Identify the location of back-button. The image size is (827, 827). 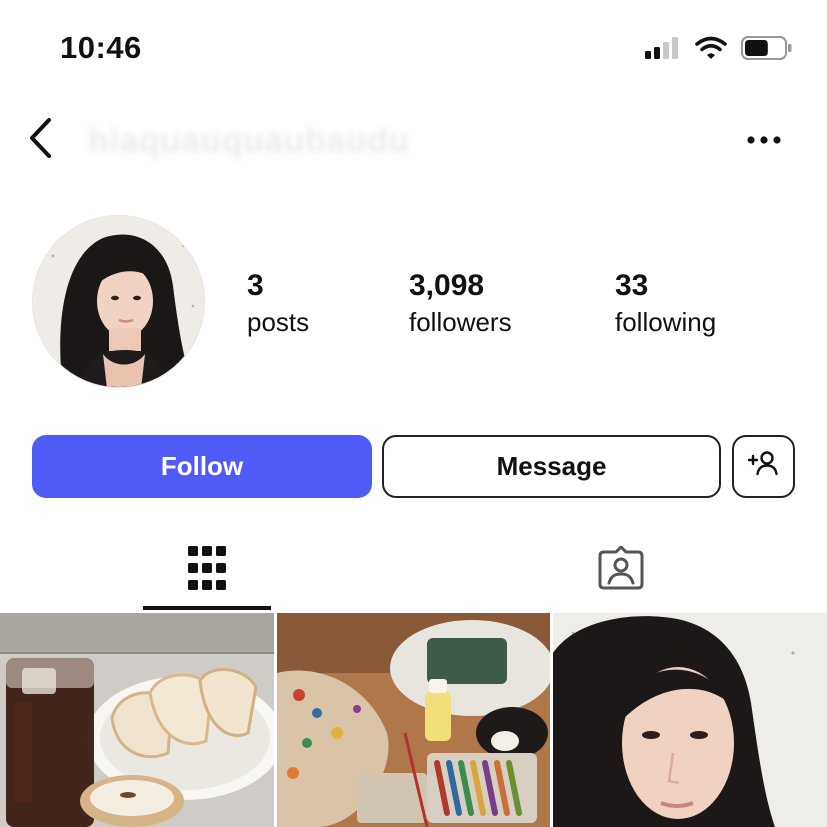
(40, 140).